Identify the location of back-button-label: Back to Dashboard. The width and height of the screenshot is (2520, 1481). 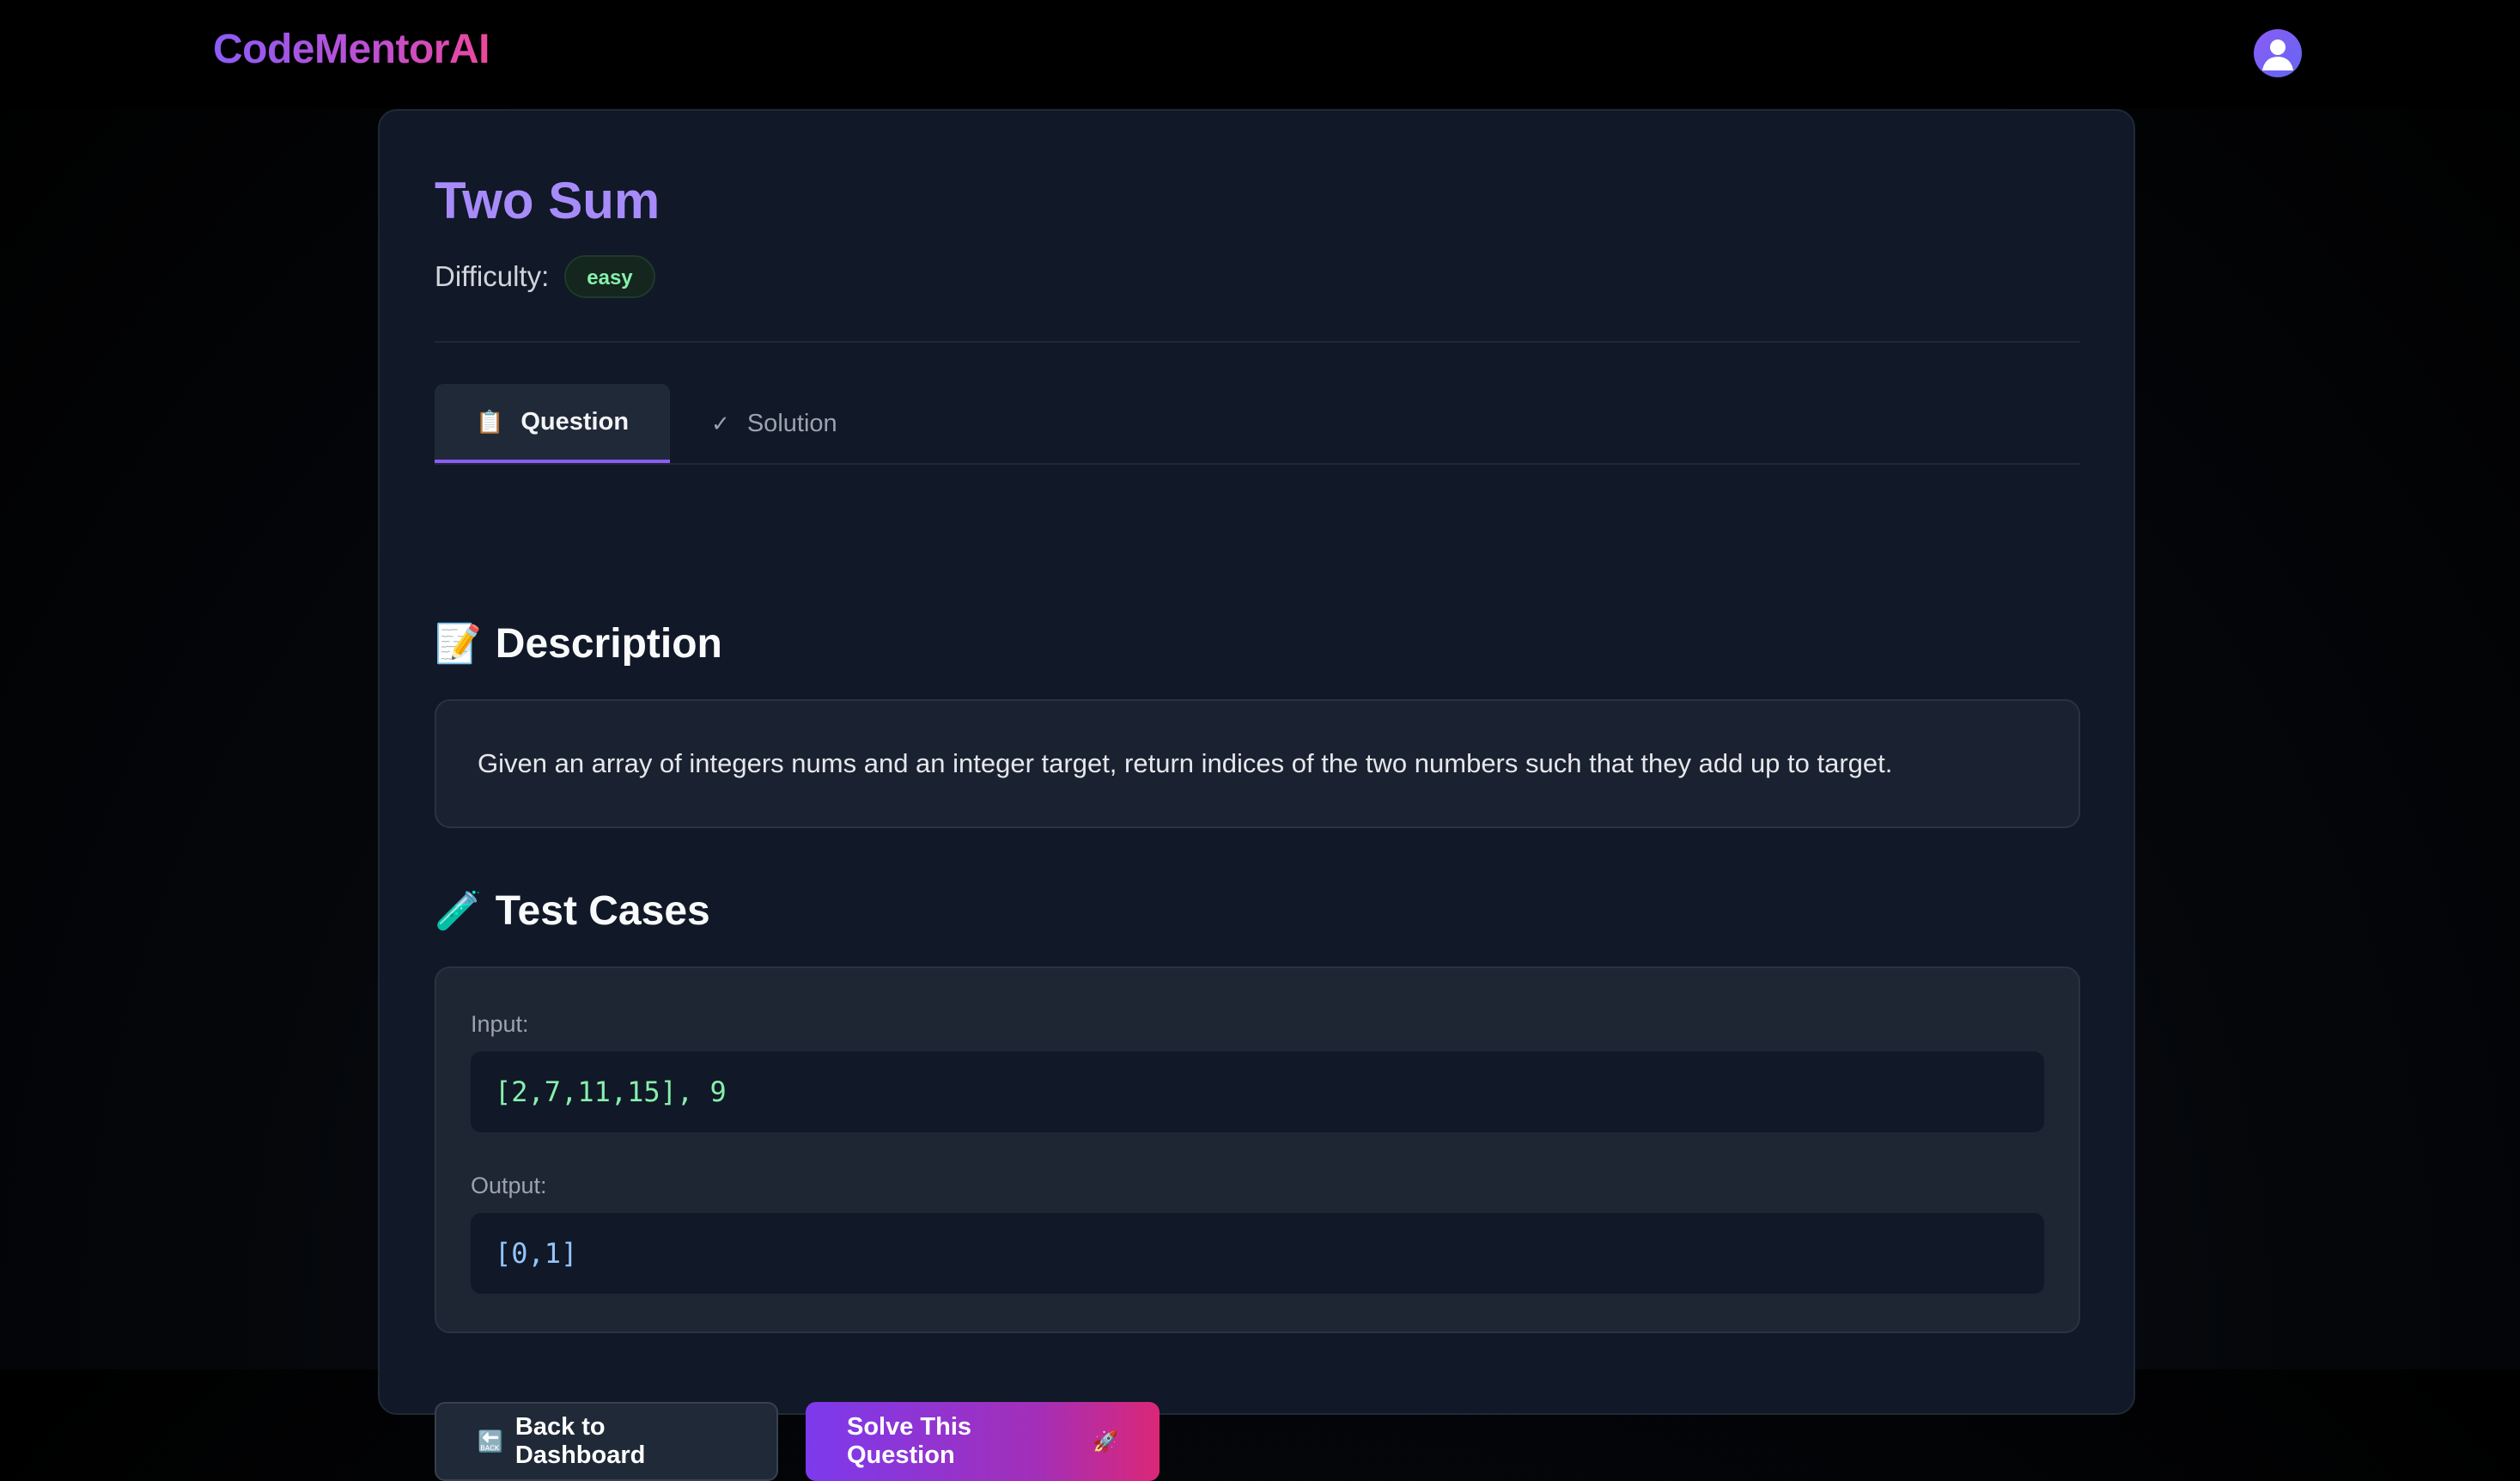
(580, 1441).